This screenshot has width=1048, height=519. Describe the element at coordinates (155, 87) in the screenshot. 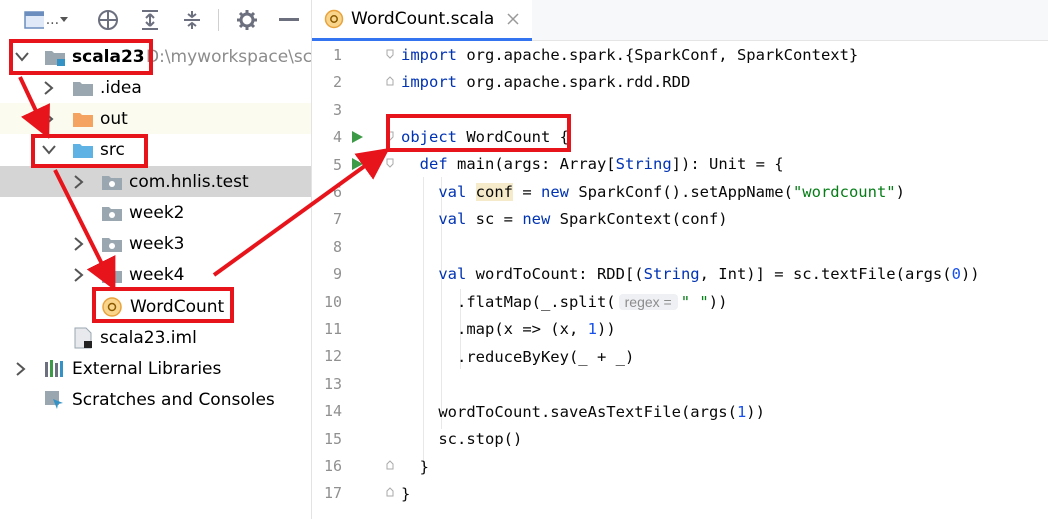

I see `tree-item-idea: .idea` at that location.